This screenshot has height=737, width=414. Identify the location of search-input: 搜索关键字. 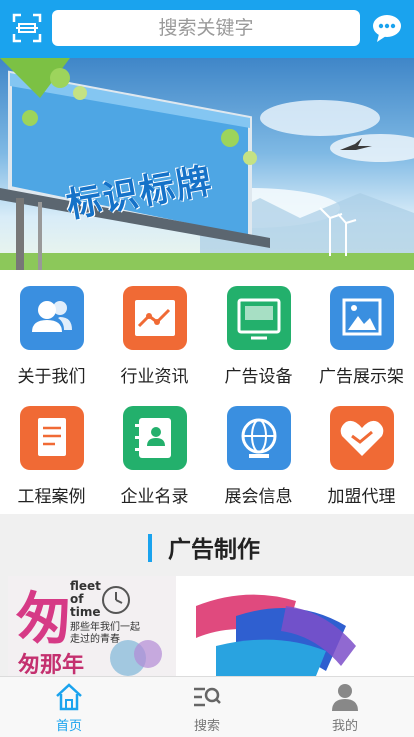
(206, 28).